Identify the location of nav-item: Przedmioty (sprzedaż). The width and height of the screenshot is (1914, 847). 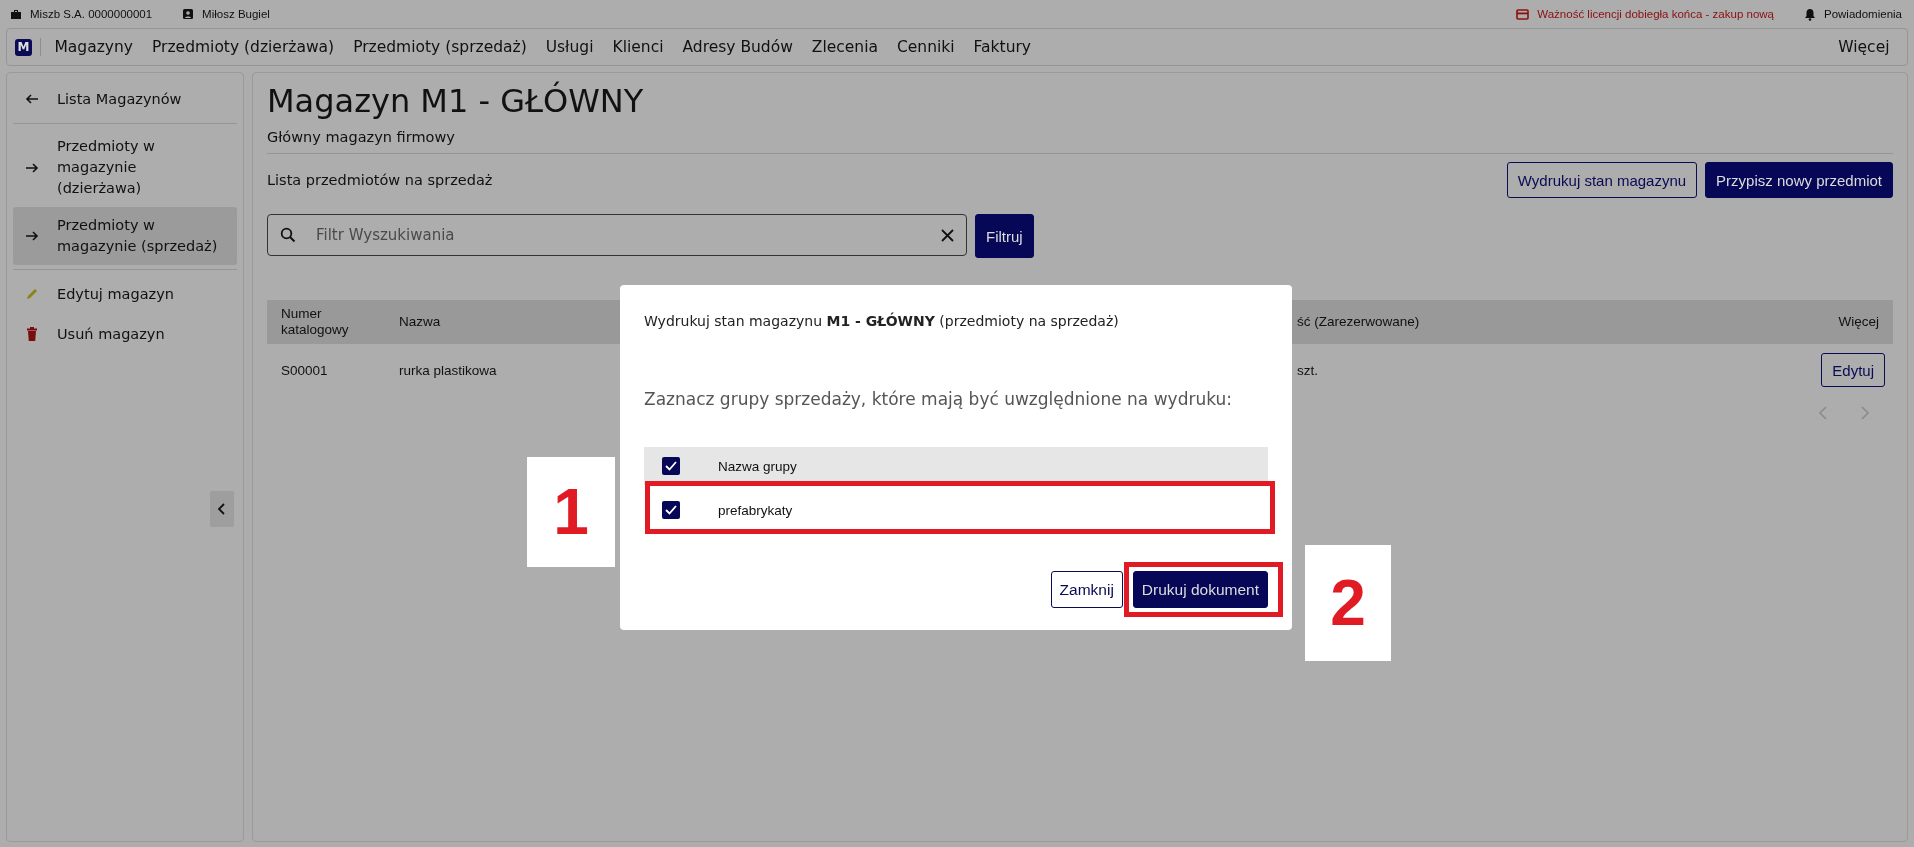
(440, 47).